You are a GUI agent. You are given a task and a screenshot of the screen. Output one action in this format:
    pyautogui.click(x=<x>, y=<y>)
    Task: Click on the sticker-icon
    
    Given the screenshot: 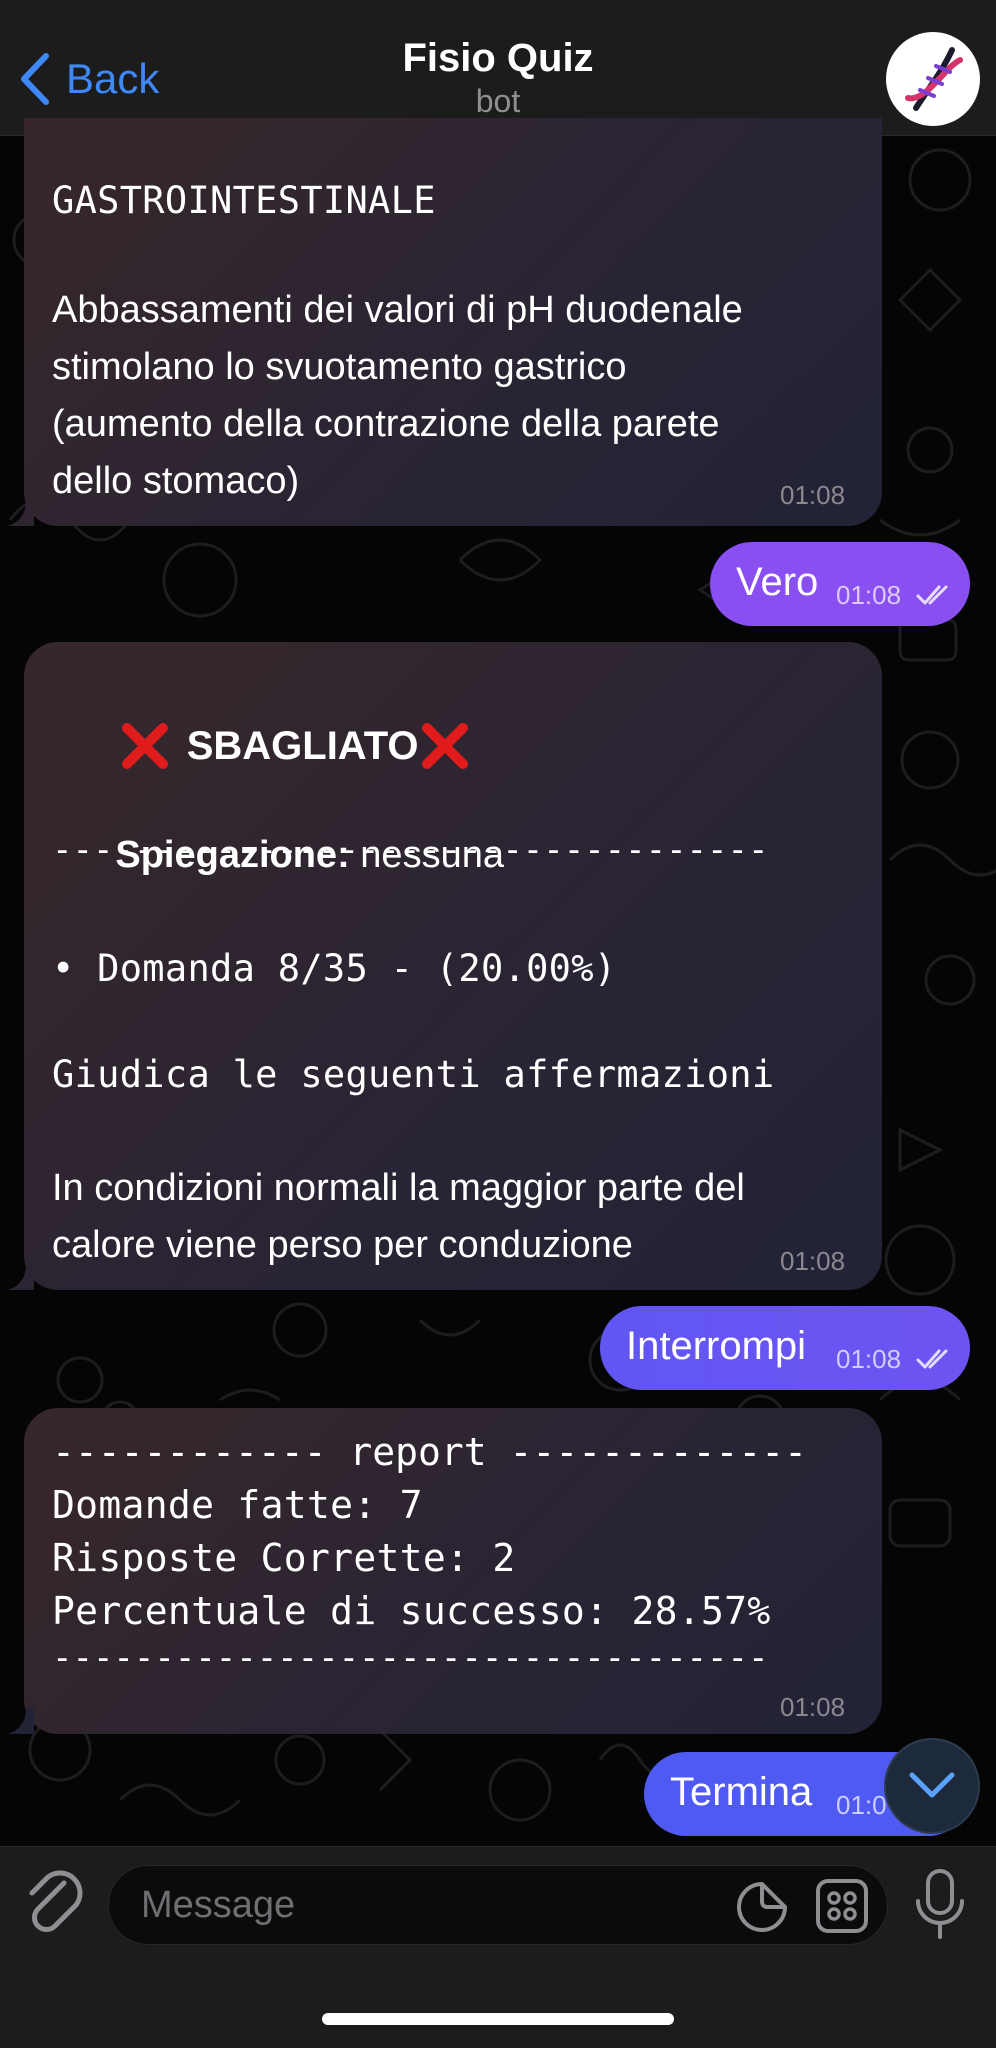 What is the action you would take?
    pyautogui.click(x=762, y=1907)
    